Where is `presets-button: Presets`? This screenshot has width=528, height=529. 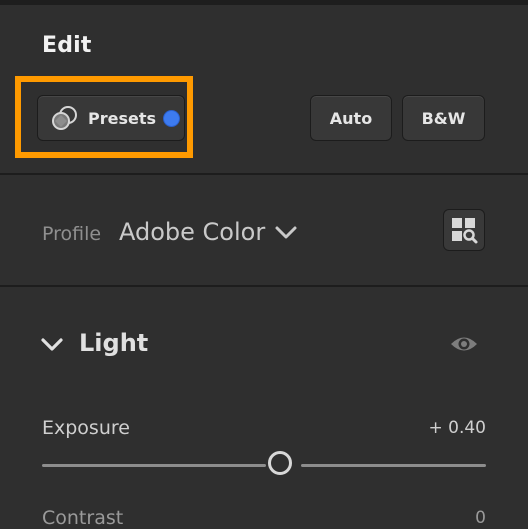
presets-button: Presets is located at coordinates (111, 118).